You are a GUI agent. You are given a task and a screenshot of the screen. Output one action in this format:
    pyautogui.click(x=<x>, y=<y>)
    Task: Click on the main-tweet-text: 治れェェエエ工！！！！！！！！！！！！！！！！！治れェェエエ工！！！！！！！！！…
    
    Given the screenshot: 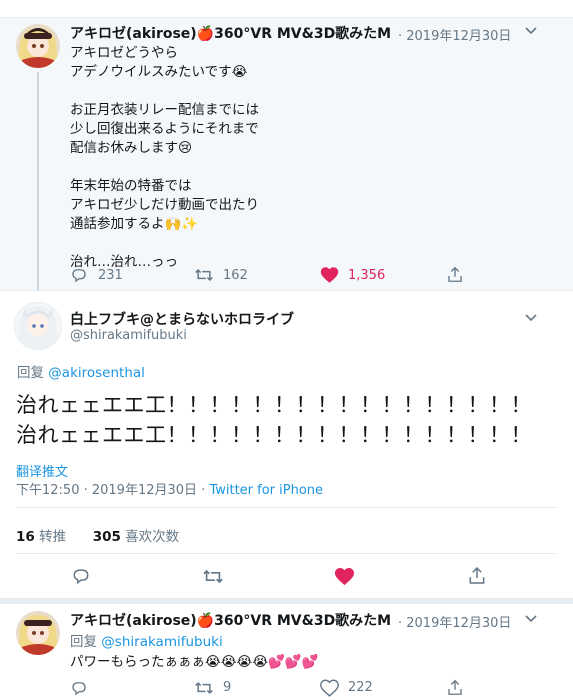 What is the action you would take?
    pyautogui.click(x=274, y=420)
    